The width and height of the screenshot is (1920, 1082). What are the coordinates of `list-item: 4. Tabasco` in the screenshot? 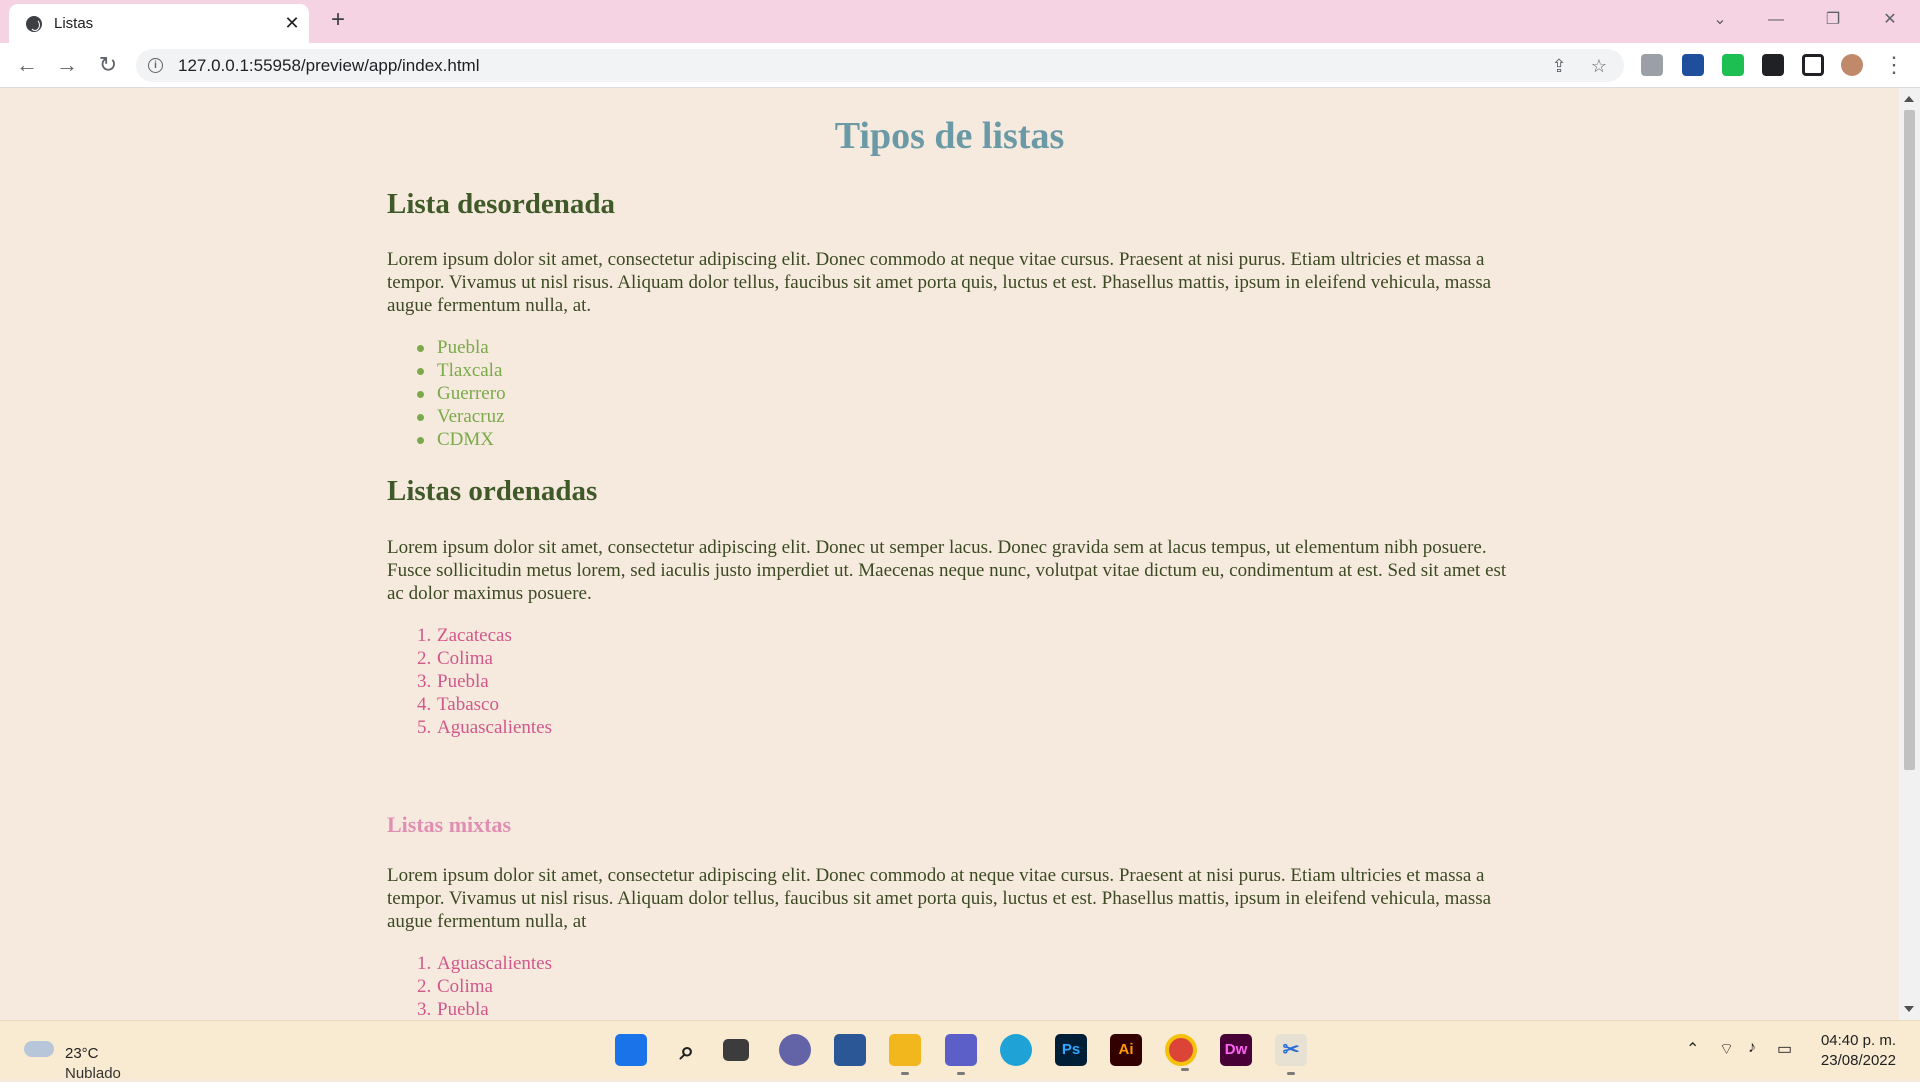 It's located at (458, 704).